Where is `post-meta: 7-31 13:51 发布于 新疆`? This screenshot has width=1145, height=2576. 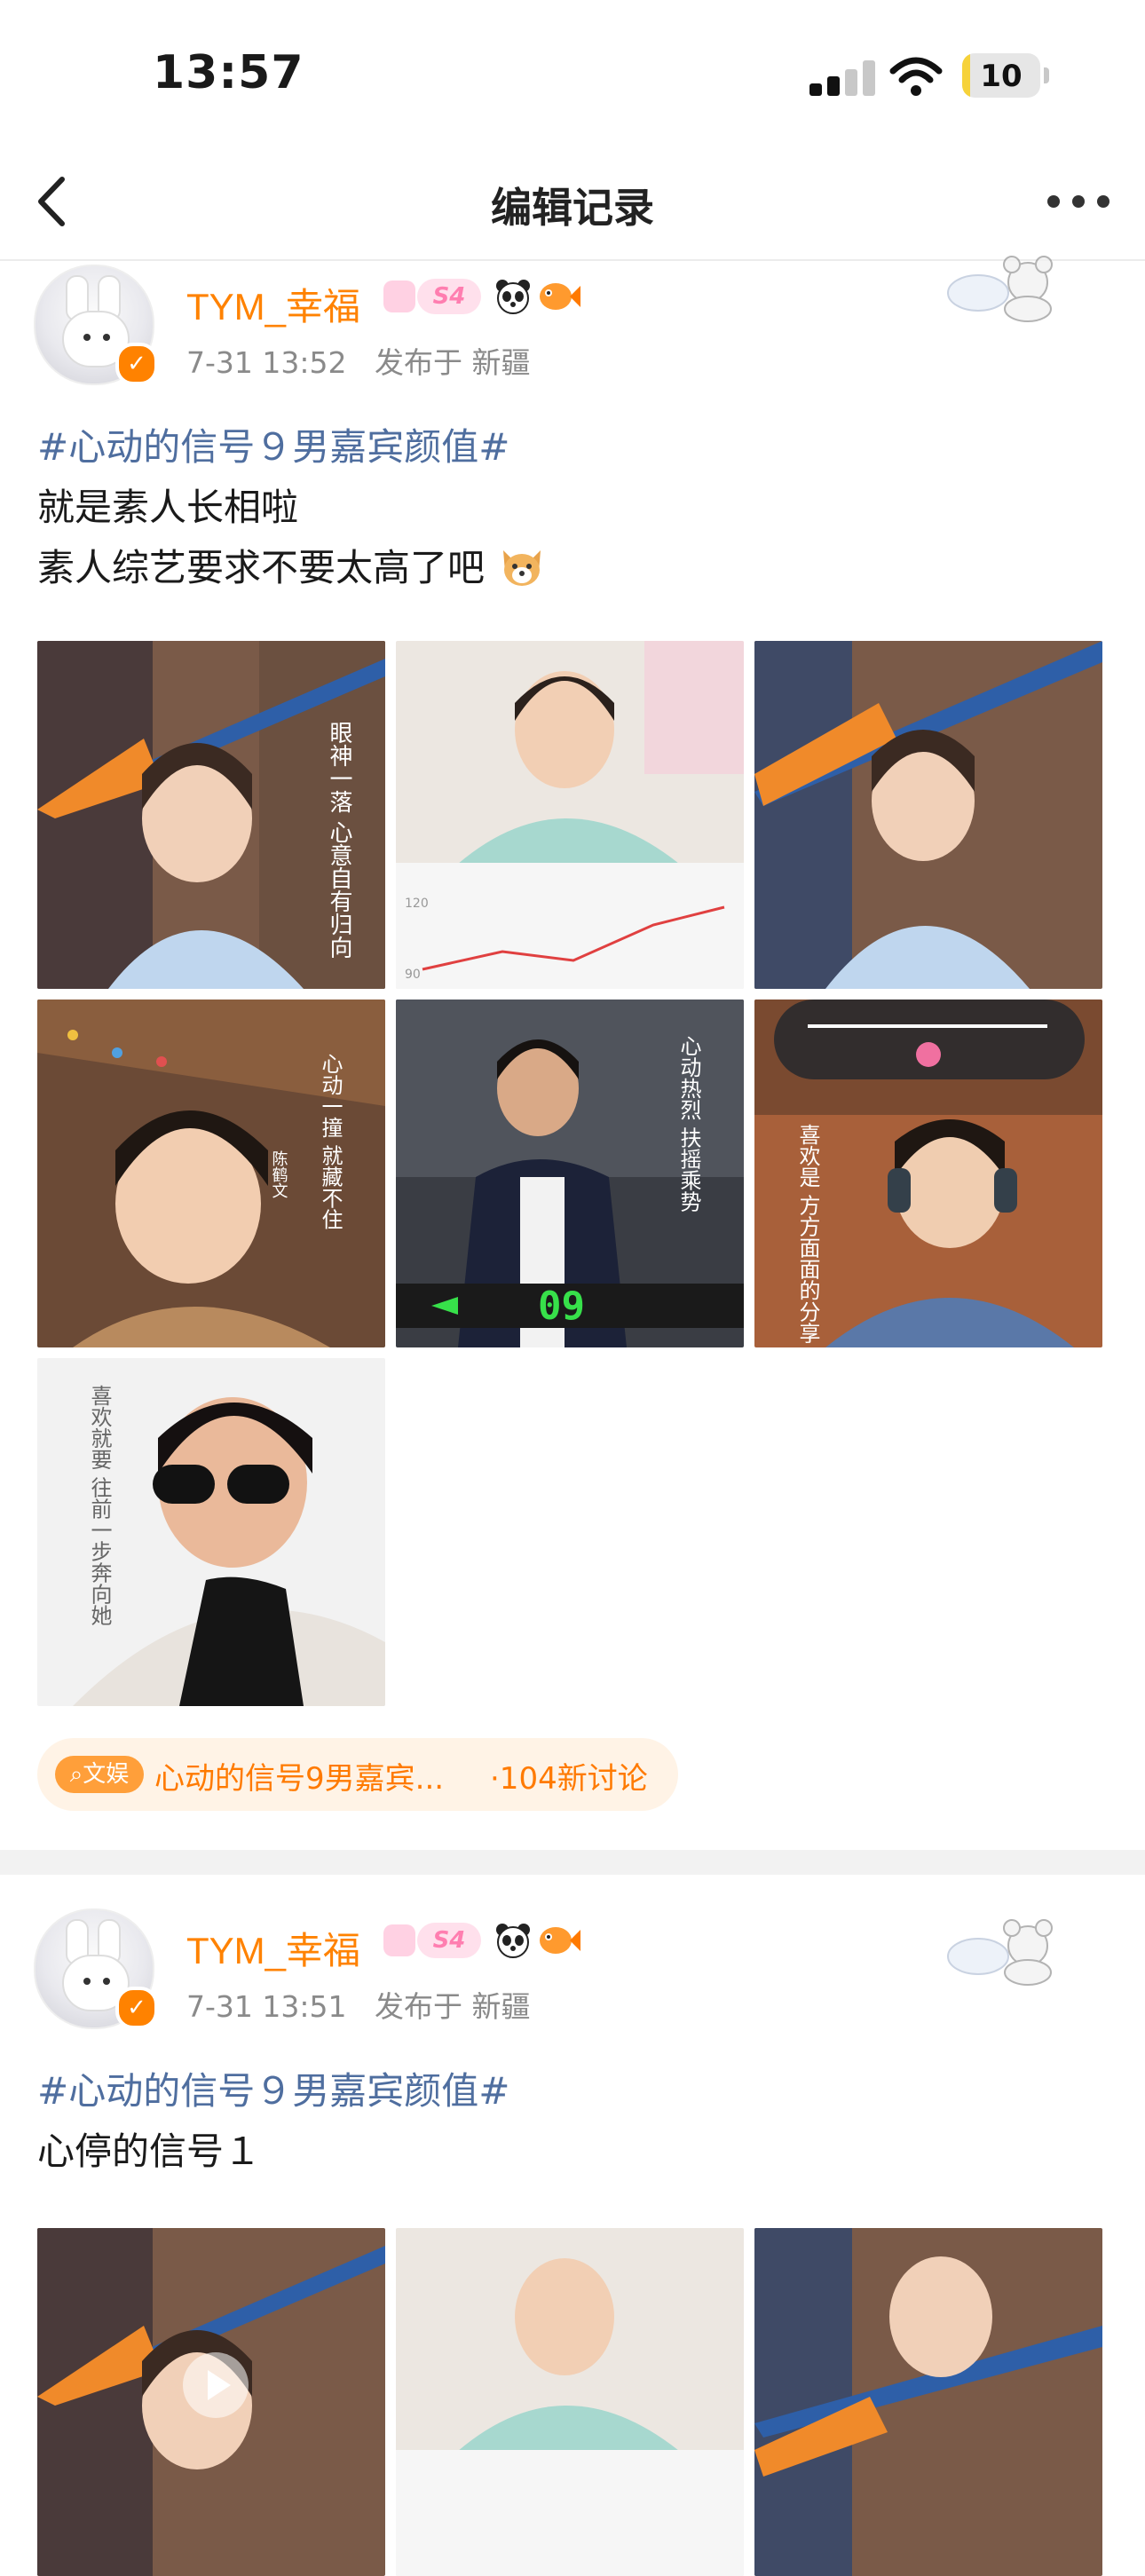 post-meta: 7-31 13:51 发布于 新疆 is located at coordinates (358, 2004).